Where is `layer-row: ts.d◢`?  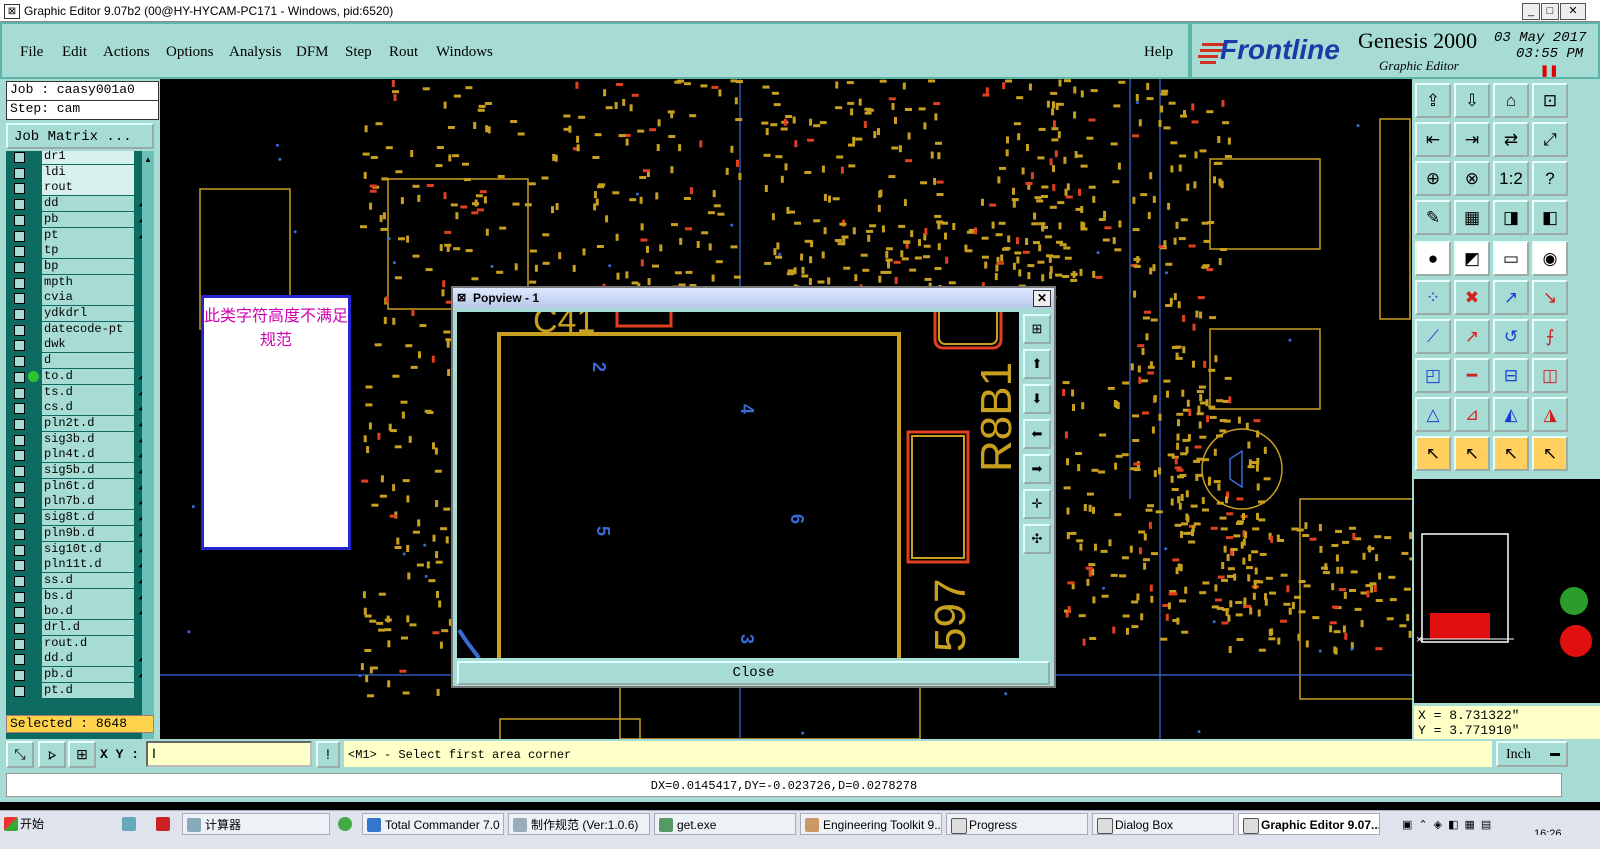
layer-row: ts.d◢ is located at coordinates (77, 392).